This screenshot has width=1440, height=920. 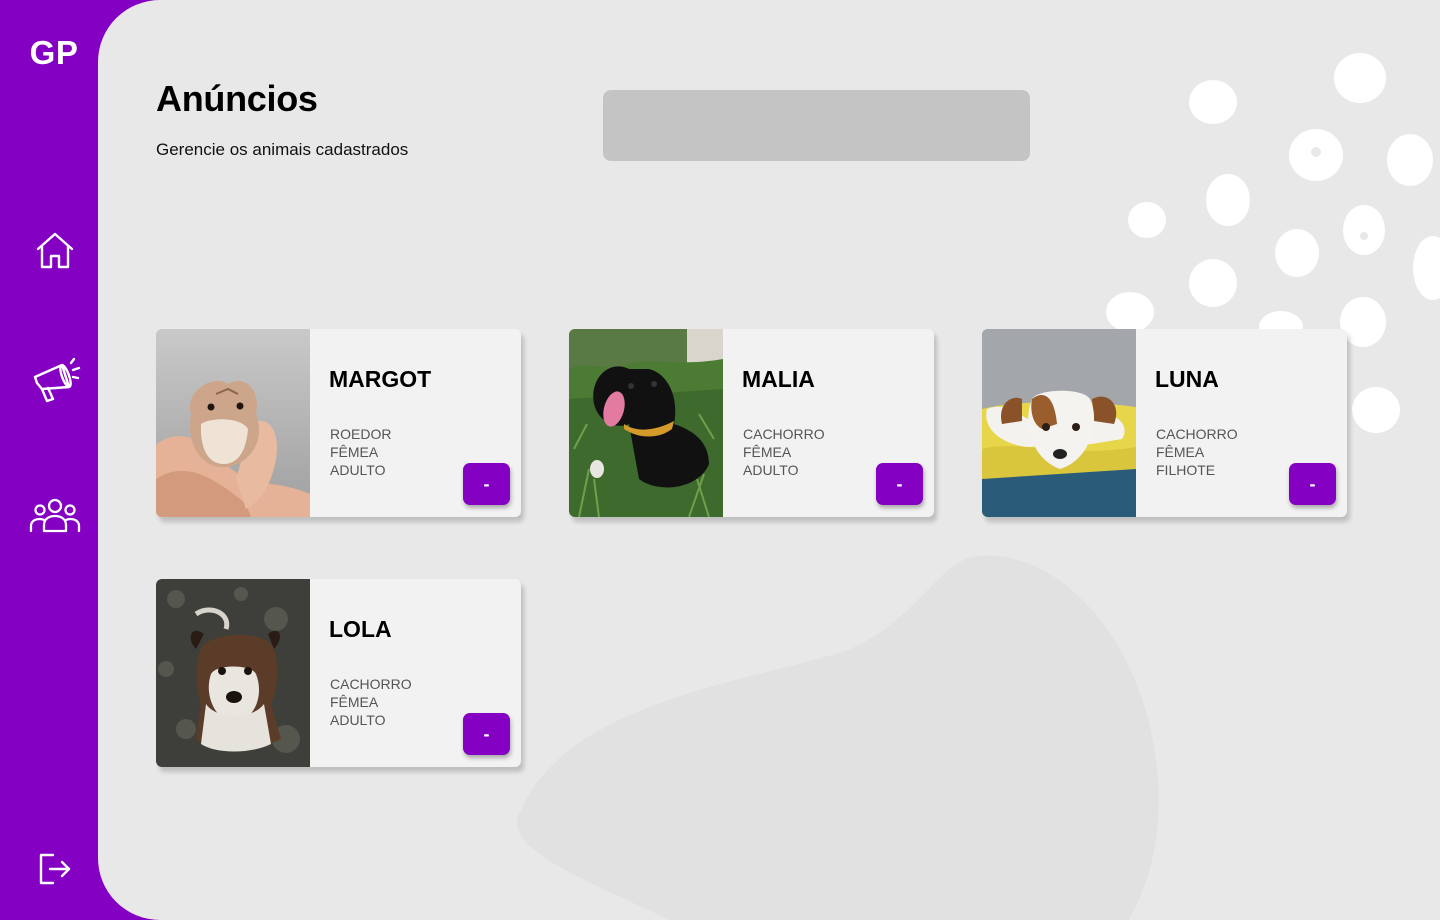 I want to click on animal-info: CACHORRO FÊMEA FILHOTE, so click(x=1197, y=452).